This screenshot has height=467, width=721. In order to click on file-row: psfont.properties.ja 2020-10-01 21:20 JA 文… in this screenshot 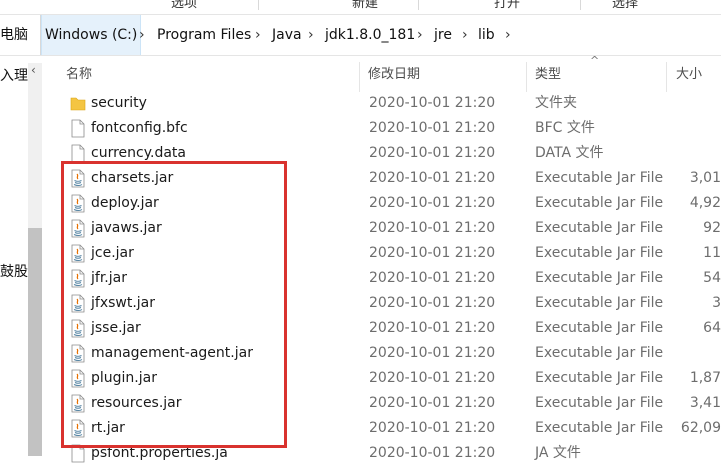, I will do `click(390, 453)`.